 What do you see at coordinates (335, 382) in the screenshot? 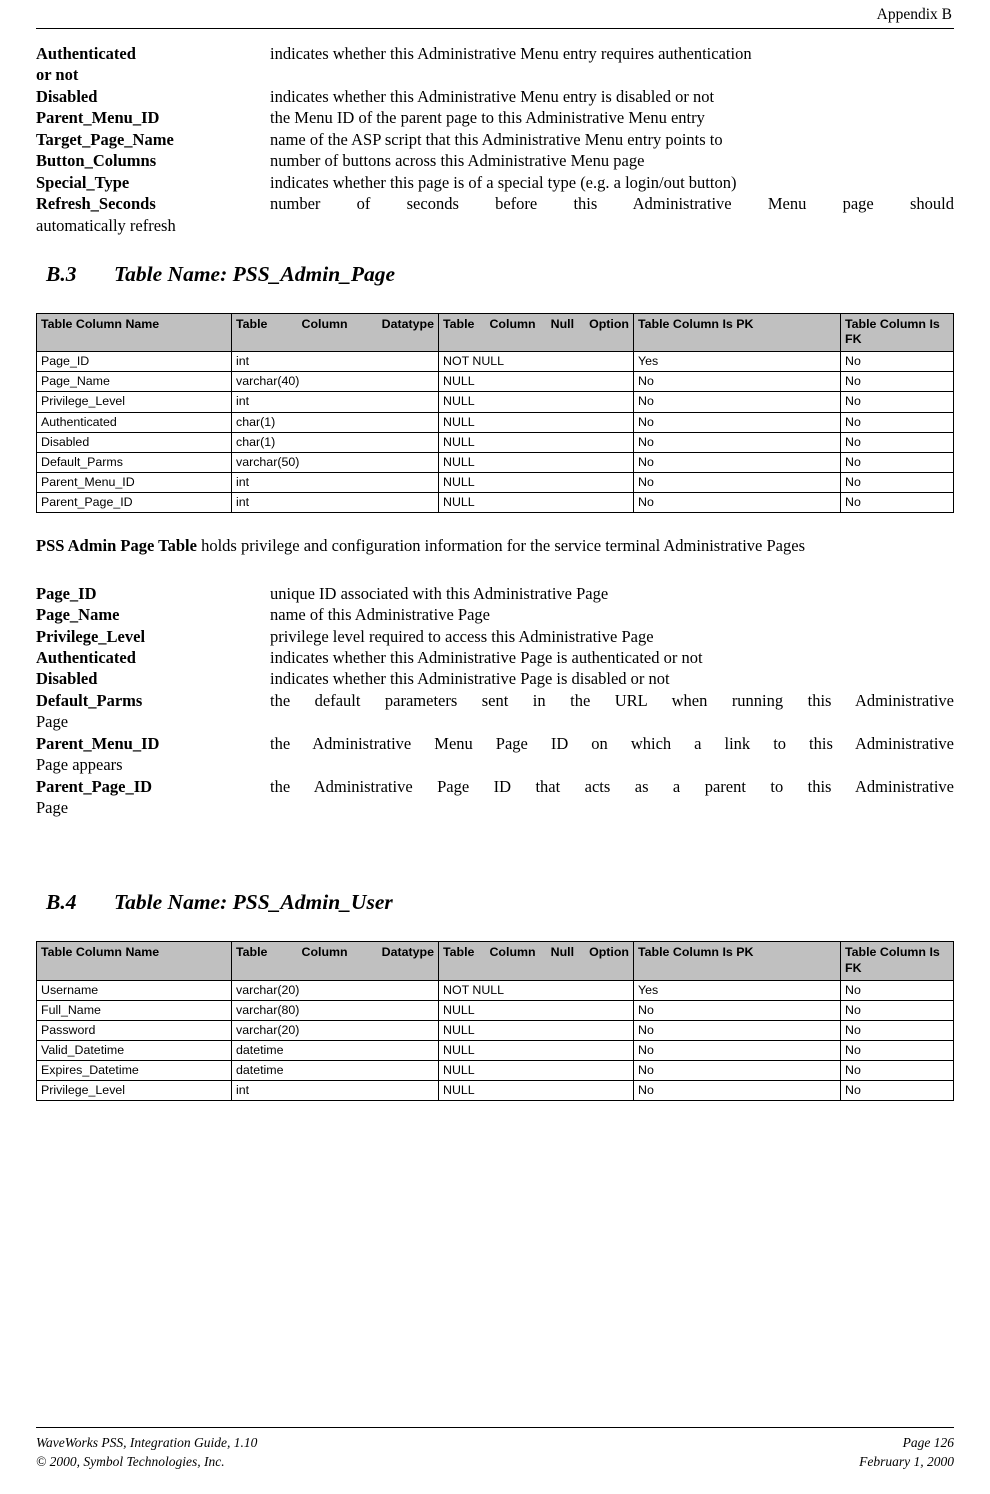
I see `cell-datatype: varchar(40)` at bounding box center [335, 382].